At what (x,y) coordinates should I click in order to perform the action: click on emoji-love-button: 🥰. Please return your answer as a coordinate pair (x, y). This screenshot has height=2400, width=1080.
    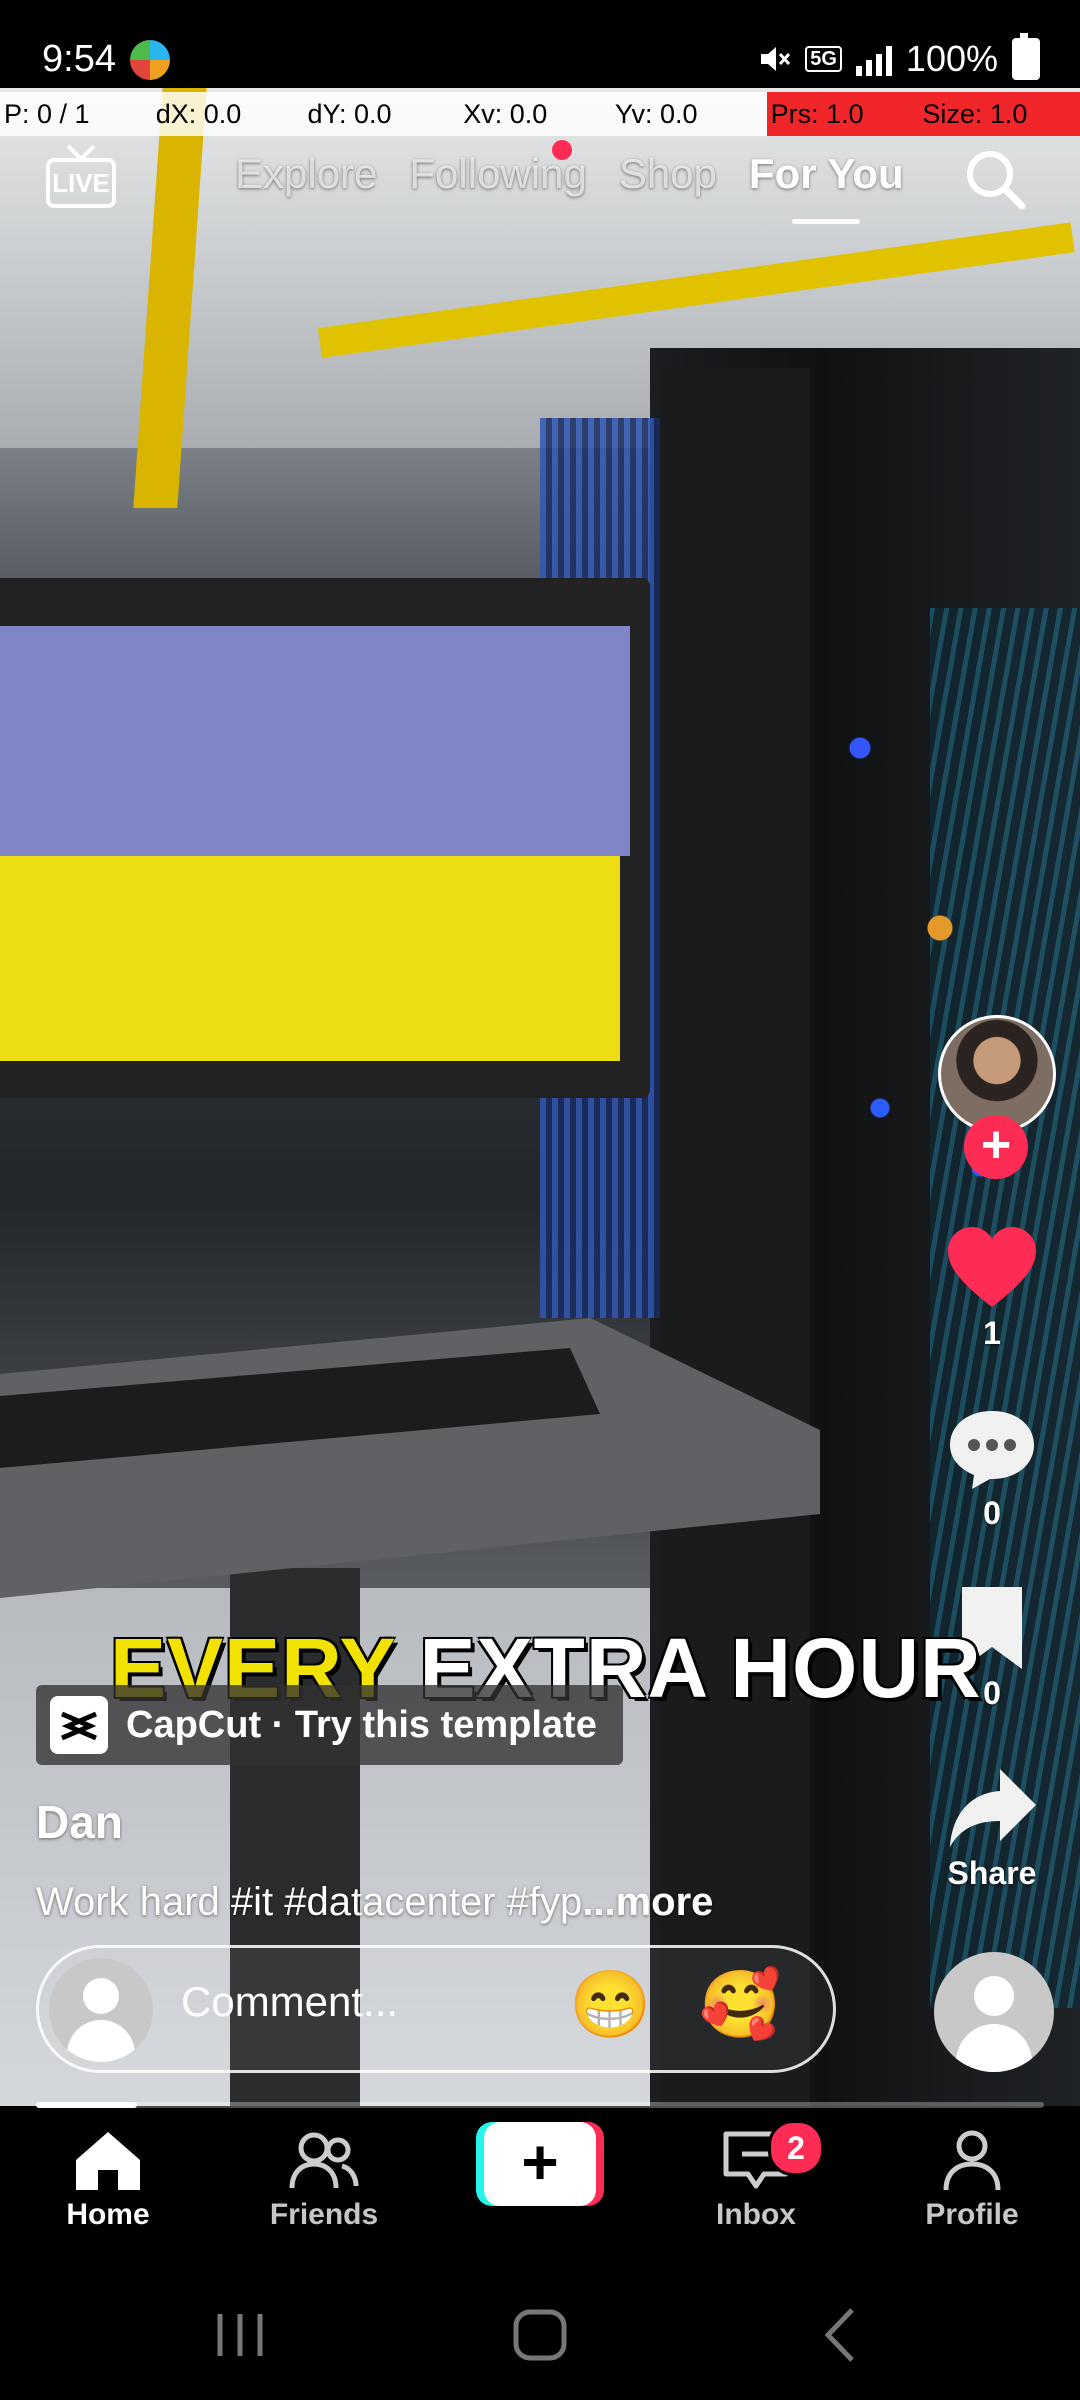
    Looking at the image, I should click on (740, 2005).